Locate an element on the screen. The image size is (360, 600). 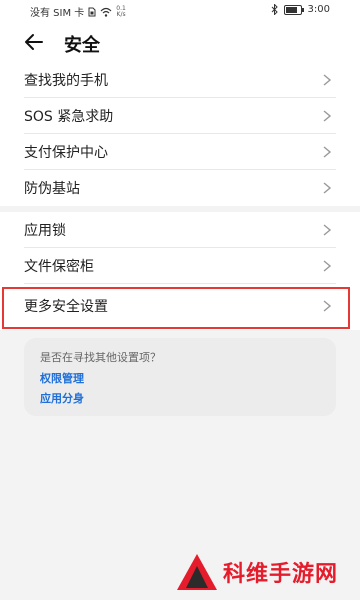
battery-icon is located at coordinates (293, 9).